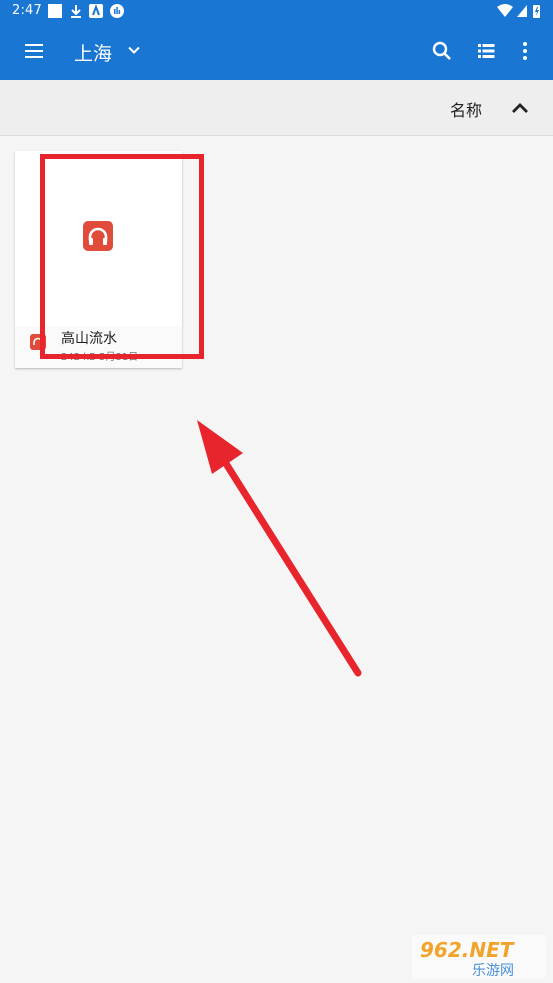 The height and width of the screenshot is (983, 553). What do you see at coordinates (467, 950) in the screenshot?
I see `svg-text: 962.NET` at bounding box center [467, 950].